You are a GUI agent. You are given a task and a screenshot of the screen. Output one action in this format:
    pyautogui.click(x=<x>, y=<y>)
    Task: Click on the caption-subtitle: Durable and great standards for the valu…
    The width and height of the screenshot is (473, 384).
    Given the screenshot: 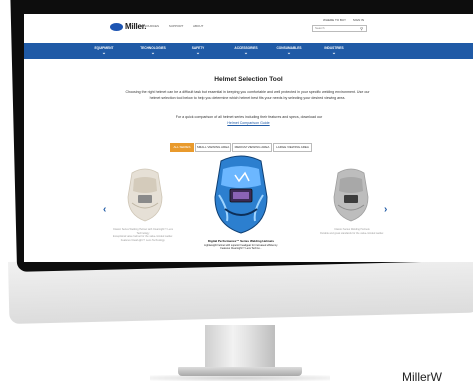 What is the action you would take?
    pyautogui.click(x=352, y=233)
    